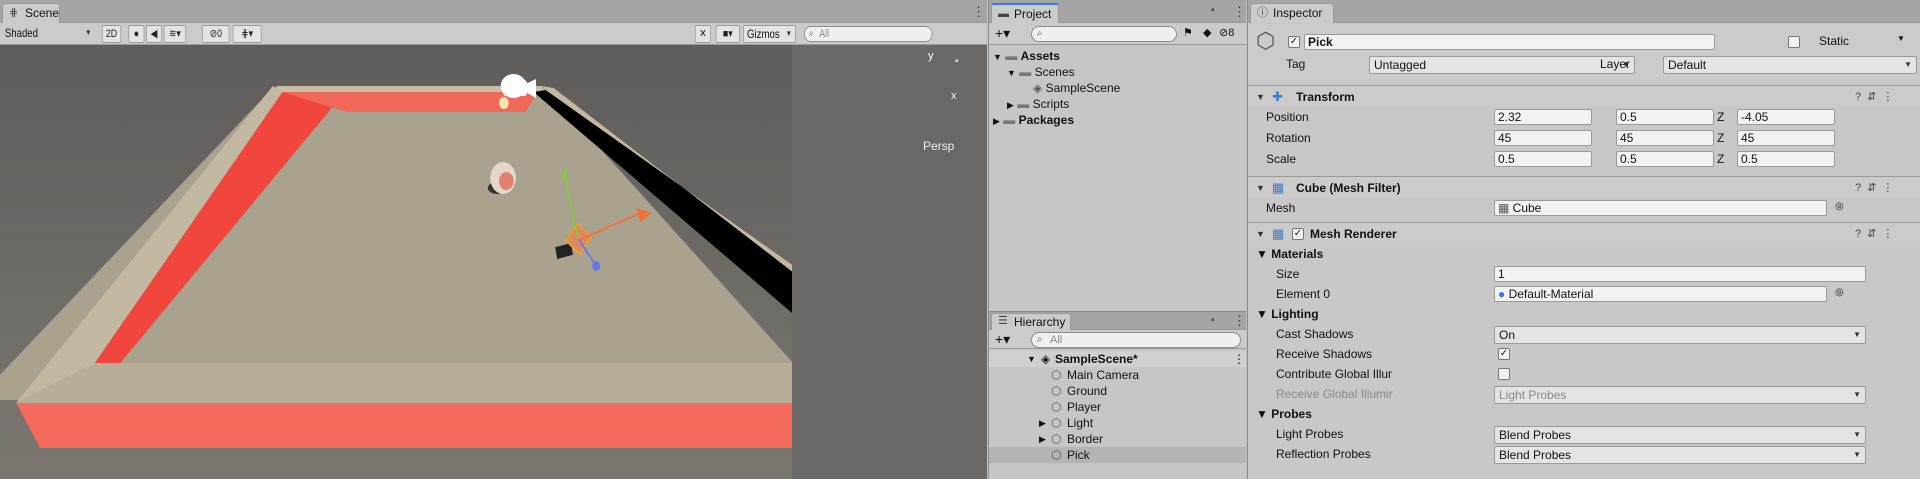 The image size is (1920, 479). Describe the element at coordinates (1665, 138) in the screenshot. I see `rotation-y-input: 45` at that location.